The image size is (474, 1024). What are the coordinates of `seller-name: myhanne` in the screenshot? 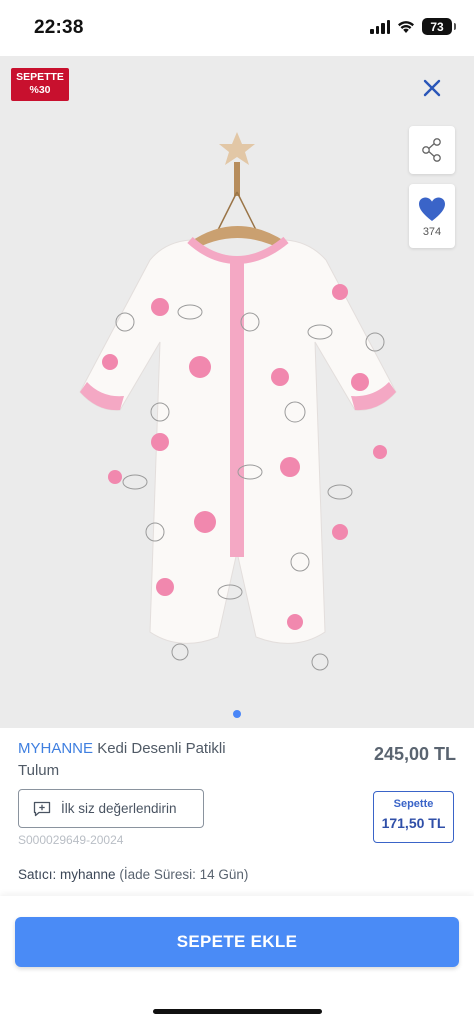 It's located at (88, 874).